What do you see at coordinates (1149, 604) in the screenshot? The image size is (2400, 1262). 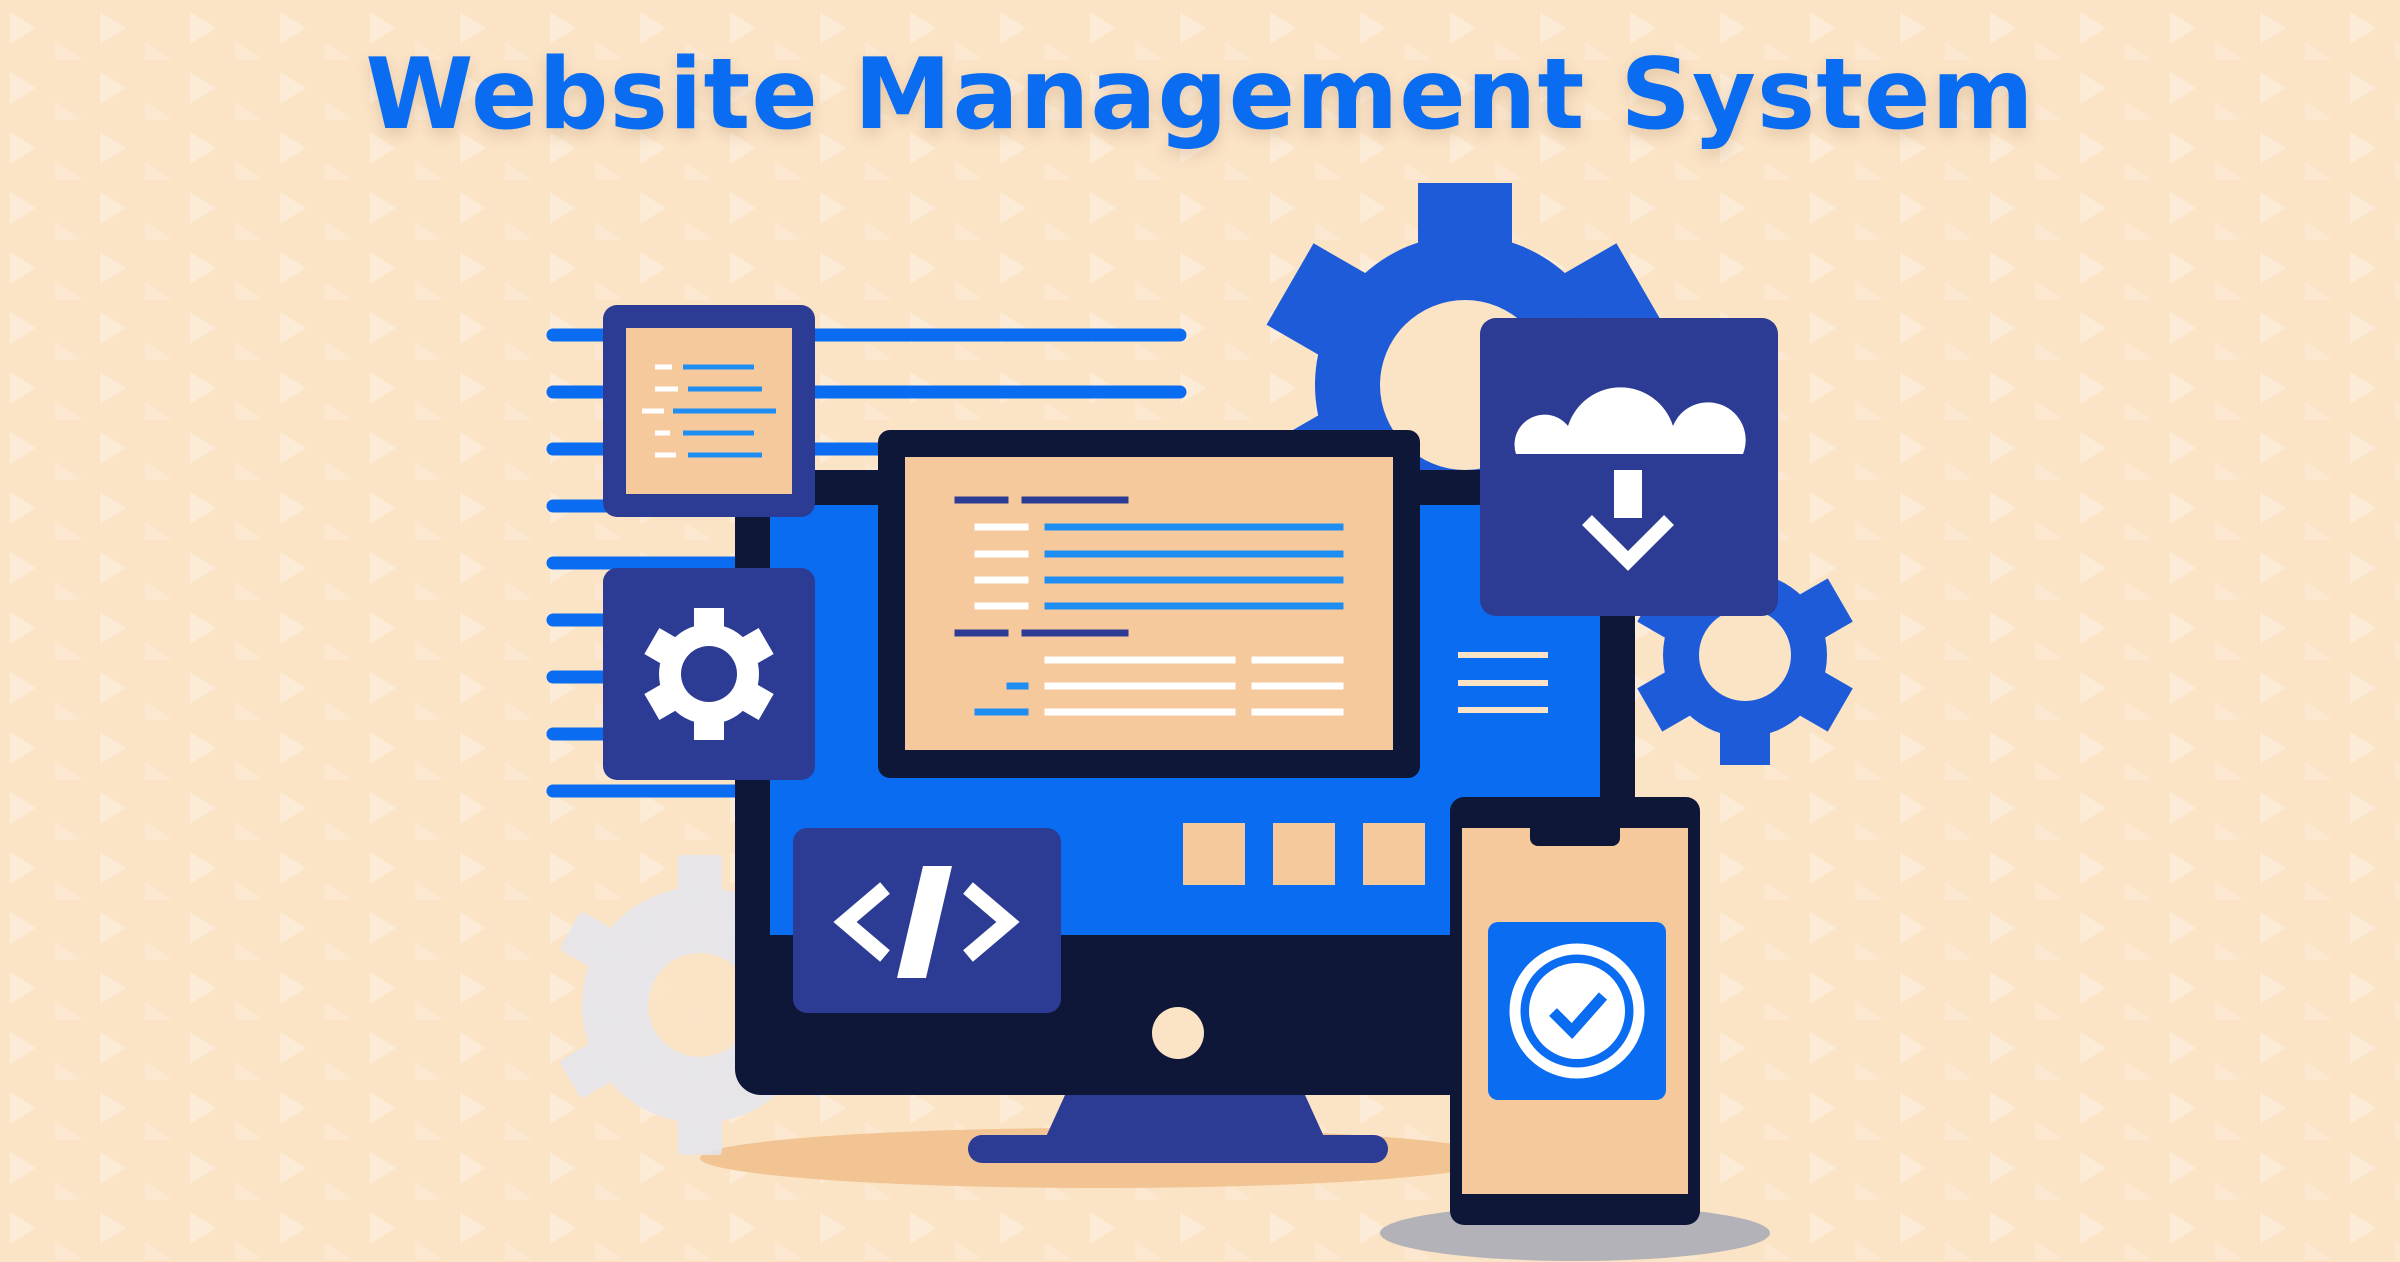 I see `code-editor-window` at bounding box center [1149, 604].